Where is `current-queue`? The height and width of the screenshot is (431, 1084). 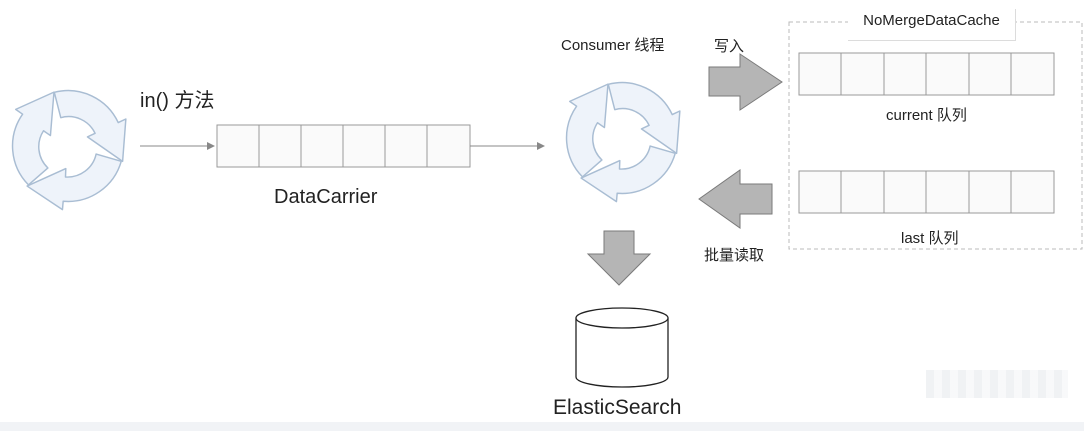 current-queue is located at coordinates (926, 74).